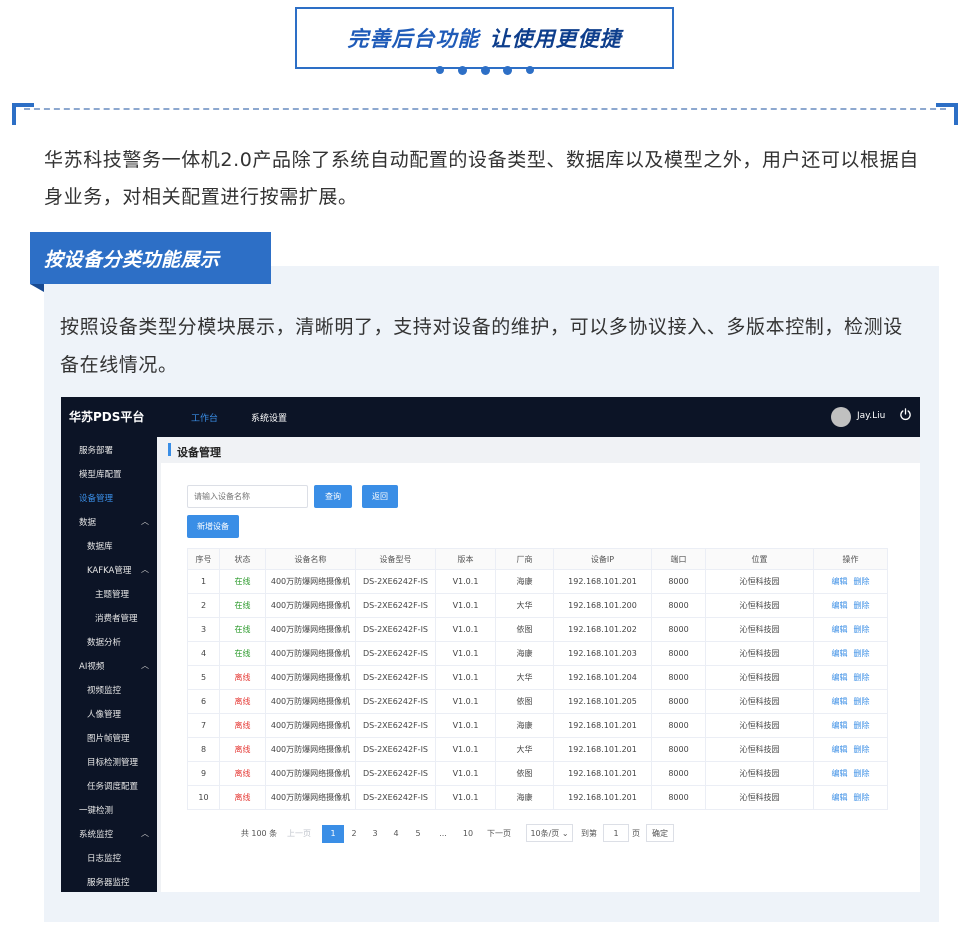 This screenshot has width=970, height=931. I want to click on pager-next-button: 下一页, so click(499, 834).